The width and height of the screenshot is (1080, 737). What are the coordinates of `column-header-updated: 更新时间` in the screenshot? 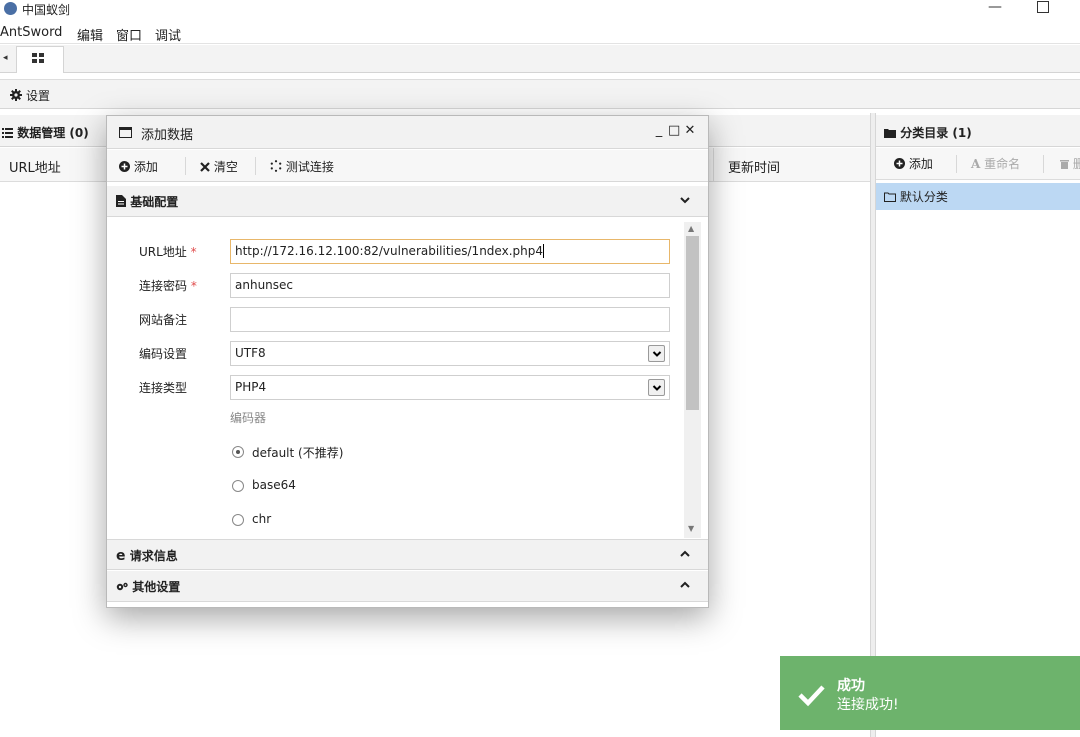 It's located at (754, 166).